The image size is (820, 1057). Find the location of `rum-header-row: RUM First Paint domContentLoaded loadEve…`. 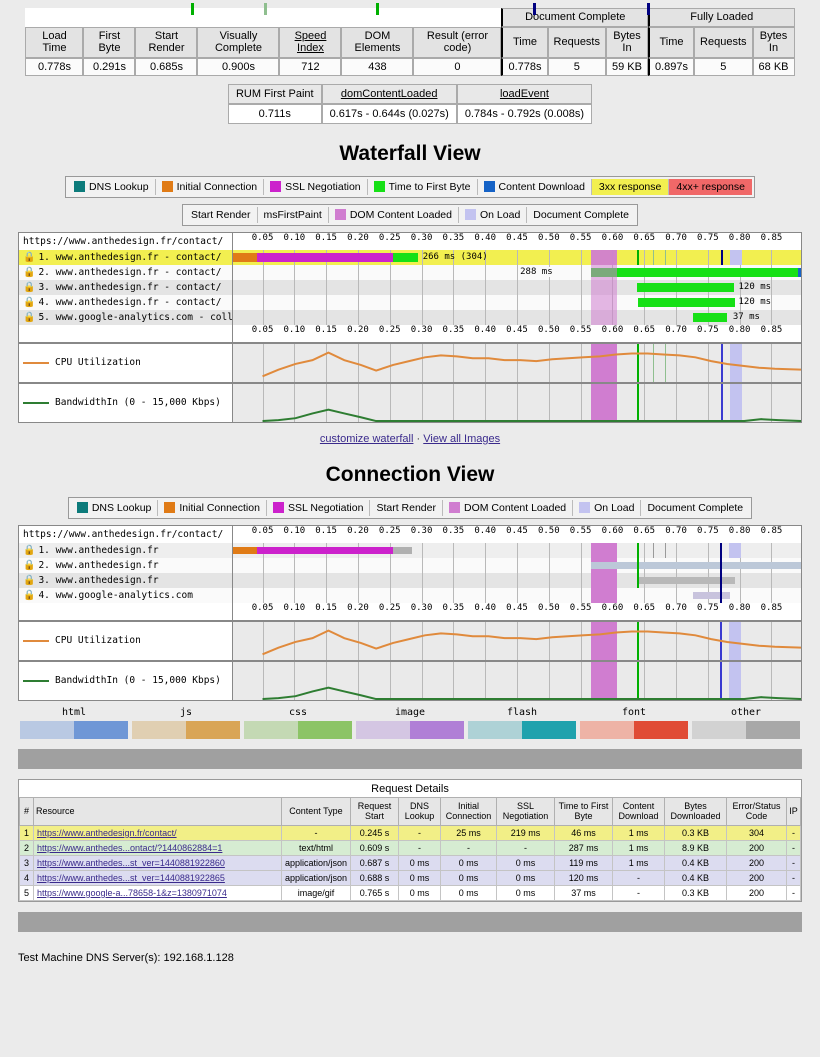

rum-header-row: RUM First Paint domContentLoaded loadEve… is located at coordinates (410, 93).